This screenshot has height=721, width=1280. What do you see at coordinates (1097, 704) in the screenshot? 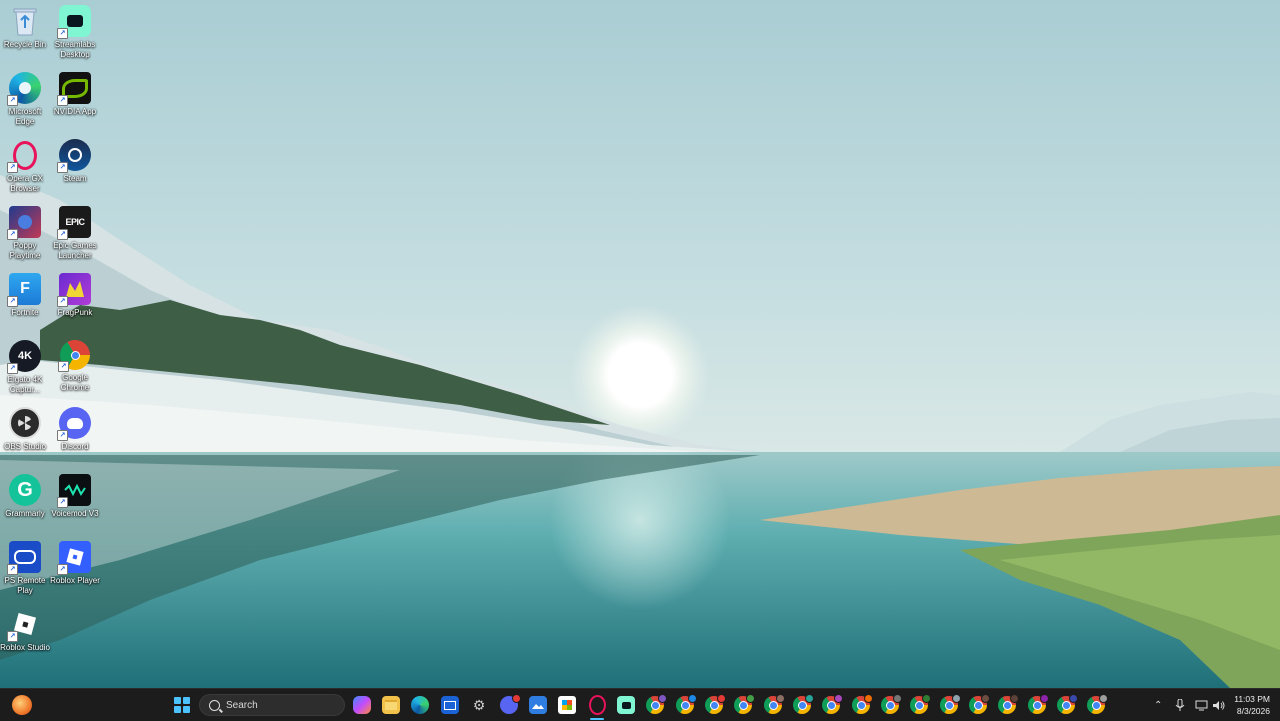
I see `chrome-profile-16-icon` at bounding box center [1097, 704].